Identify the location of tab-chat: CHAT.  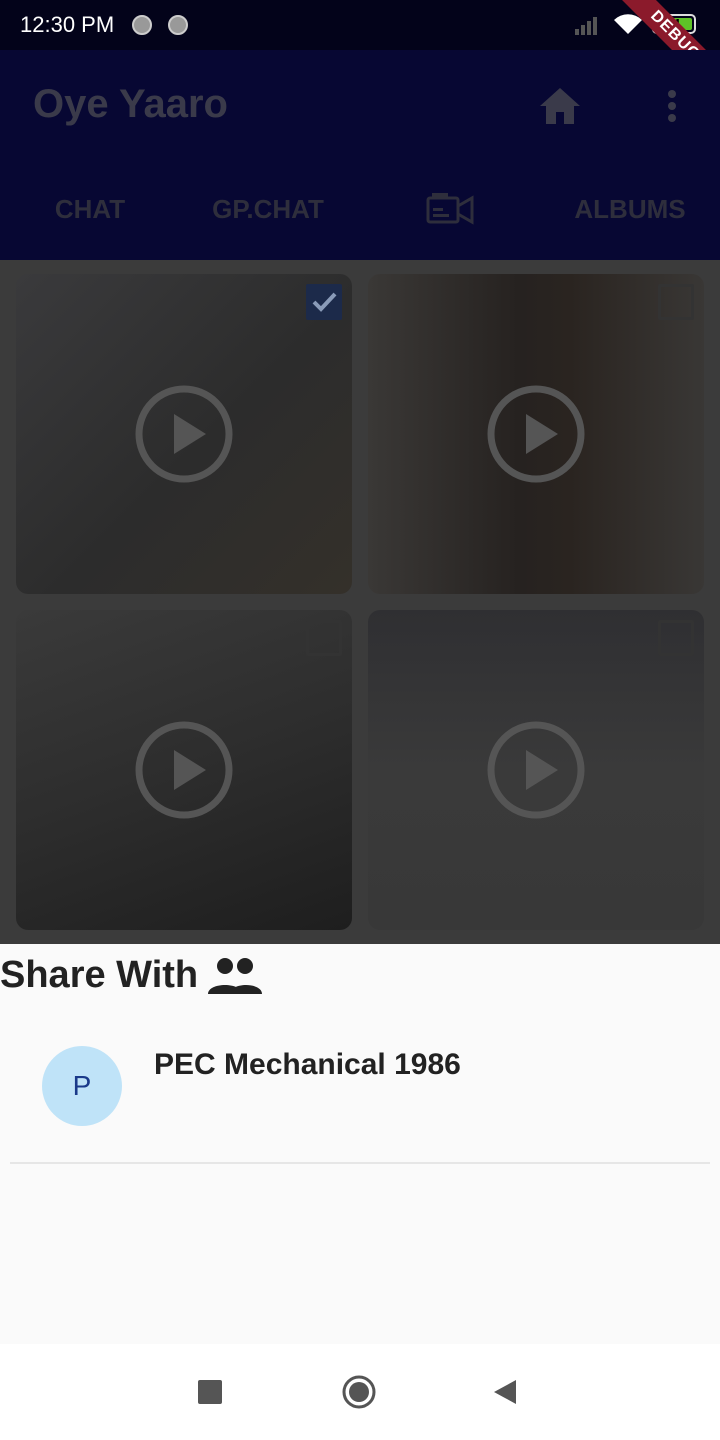
(90, 219).